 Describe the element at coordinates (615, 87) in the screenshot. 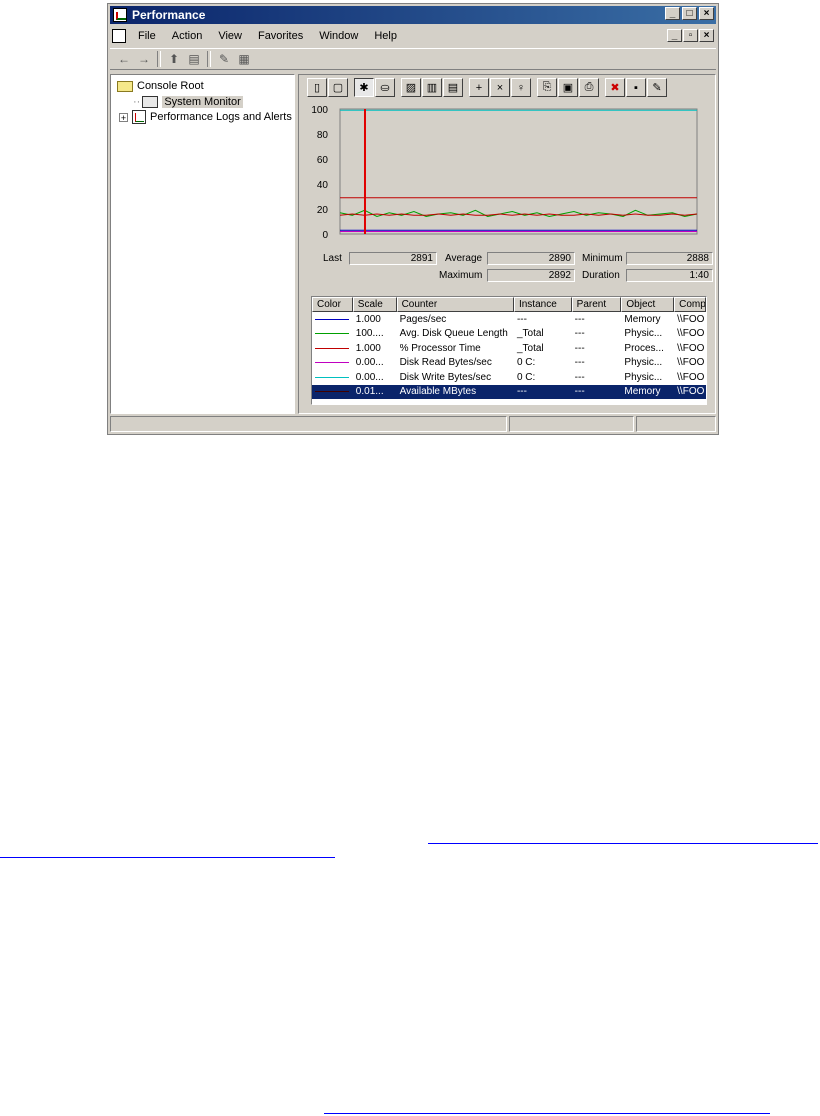

I see `freeze-display-button: ✖` at that location.